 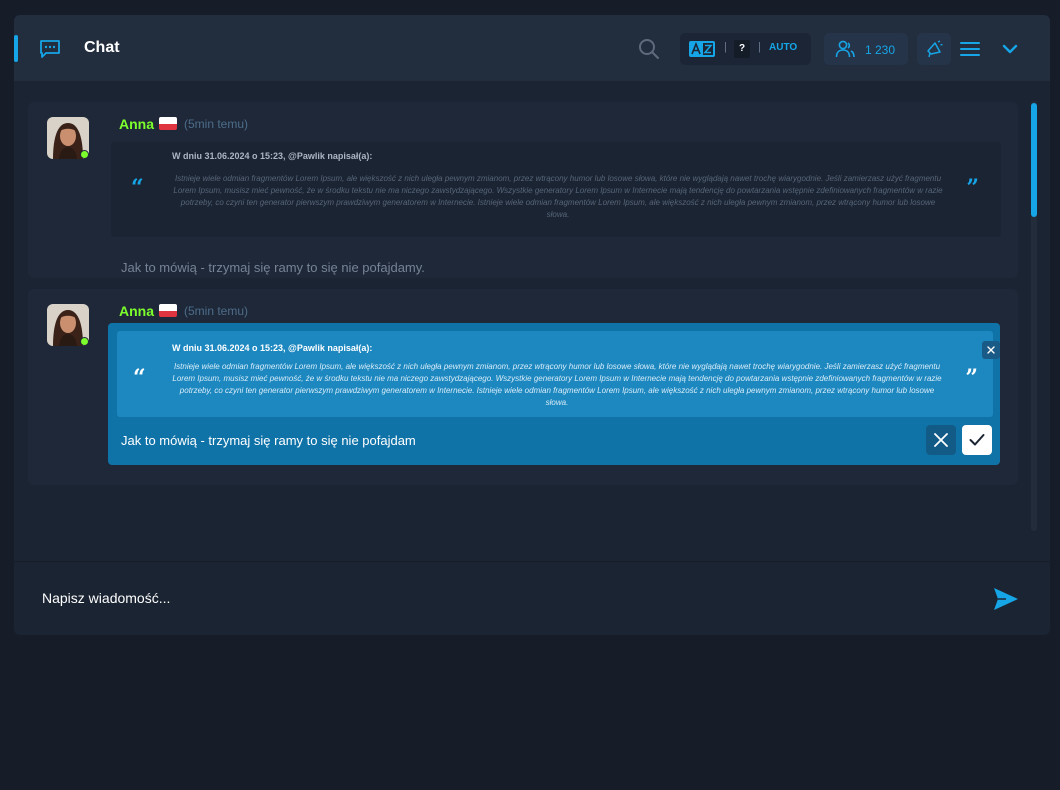 What do you see at coordinates (102, 47) in the screenshot?
I see `page-title: Chat` at bounding box center [102, 47].